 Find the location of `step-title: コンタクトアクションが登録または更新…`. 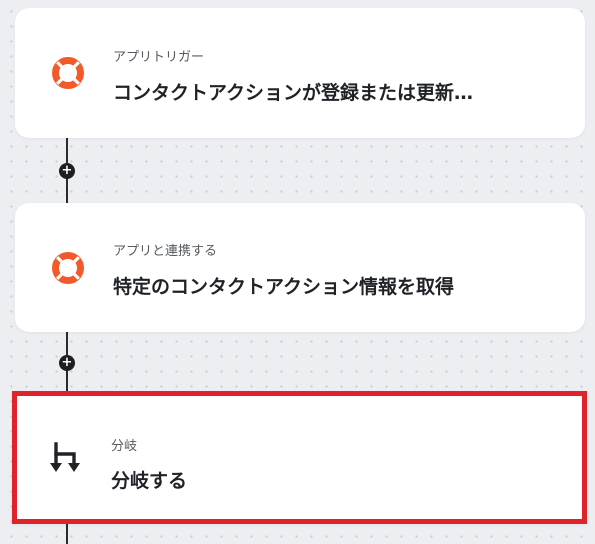

step-title: コンタクトアクションが登録または更新… is located at coordinates (293, 93).